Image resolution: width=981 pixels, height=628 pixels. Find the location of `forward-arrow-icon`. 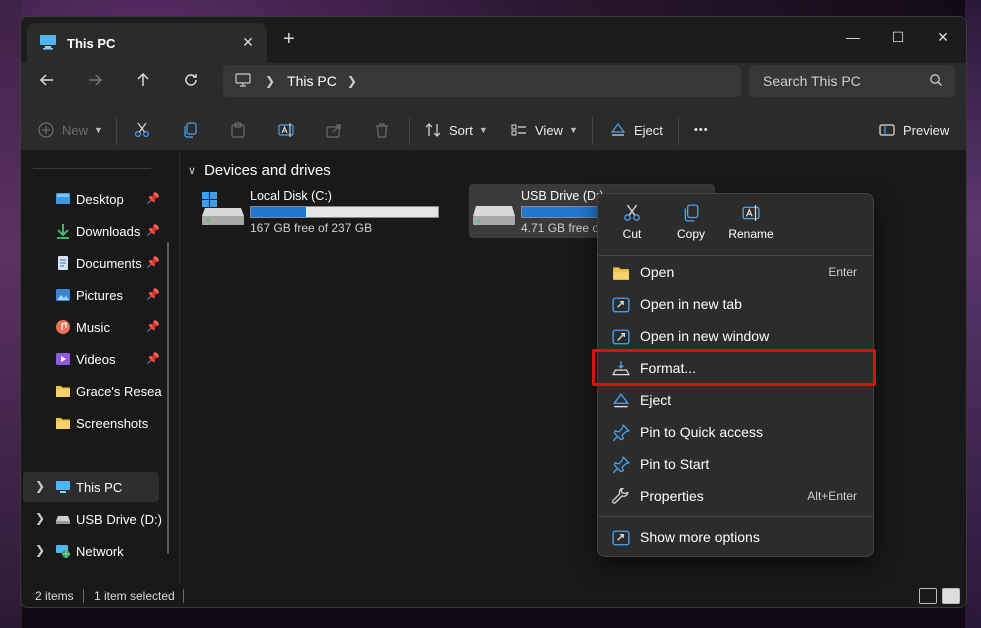

forward-arrow-icon is located at coordinates (96, 80).